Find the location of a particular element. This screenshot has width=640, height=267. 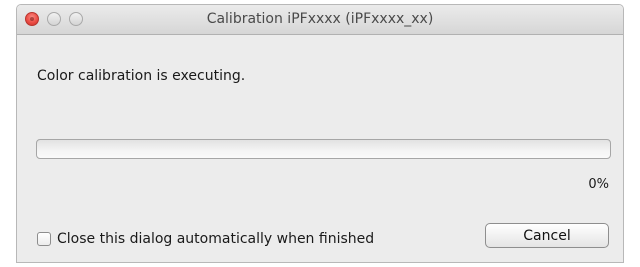

auto-close-checkbox is located at coordinates (44, 239).